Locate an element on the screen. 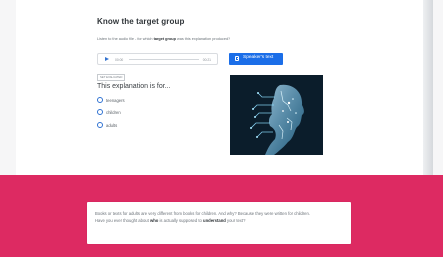  page-title: Know the target group is located at coordinates (141, 21).